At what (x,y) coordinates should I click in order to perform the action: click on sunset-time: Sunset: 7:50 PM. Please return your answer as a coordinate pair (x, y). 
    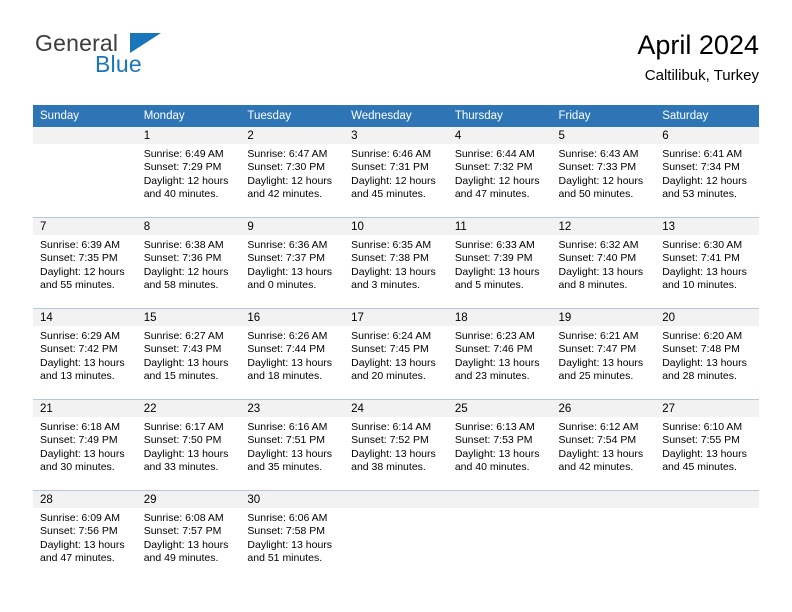
    Looking at the image, I should click on (182, 440).